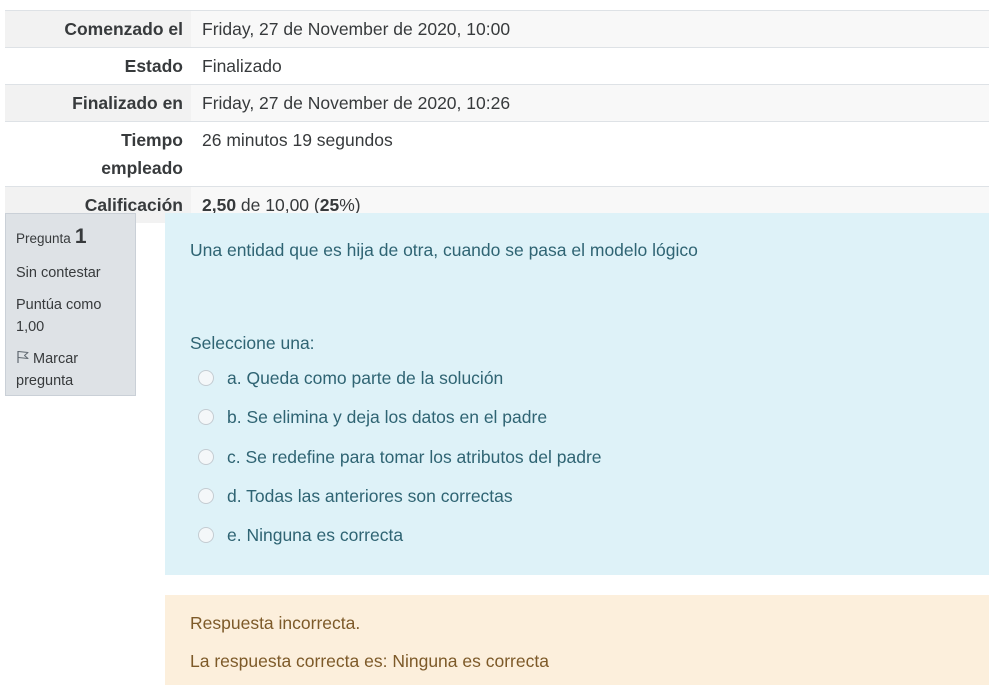 This screenshot has height=685, width=991. I want to click on summary-row-time-taken: Tiempo empleado 26 minutos 19 segundos, so click(497, 154).